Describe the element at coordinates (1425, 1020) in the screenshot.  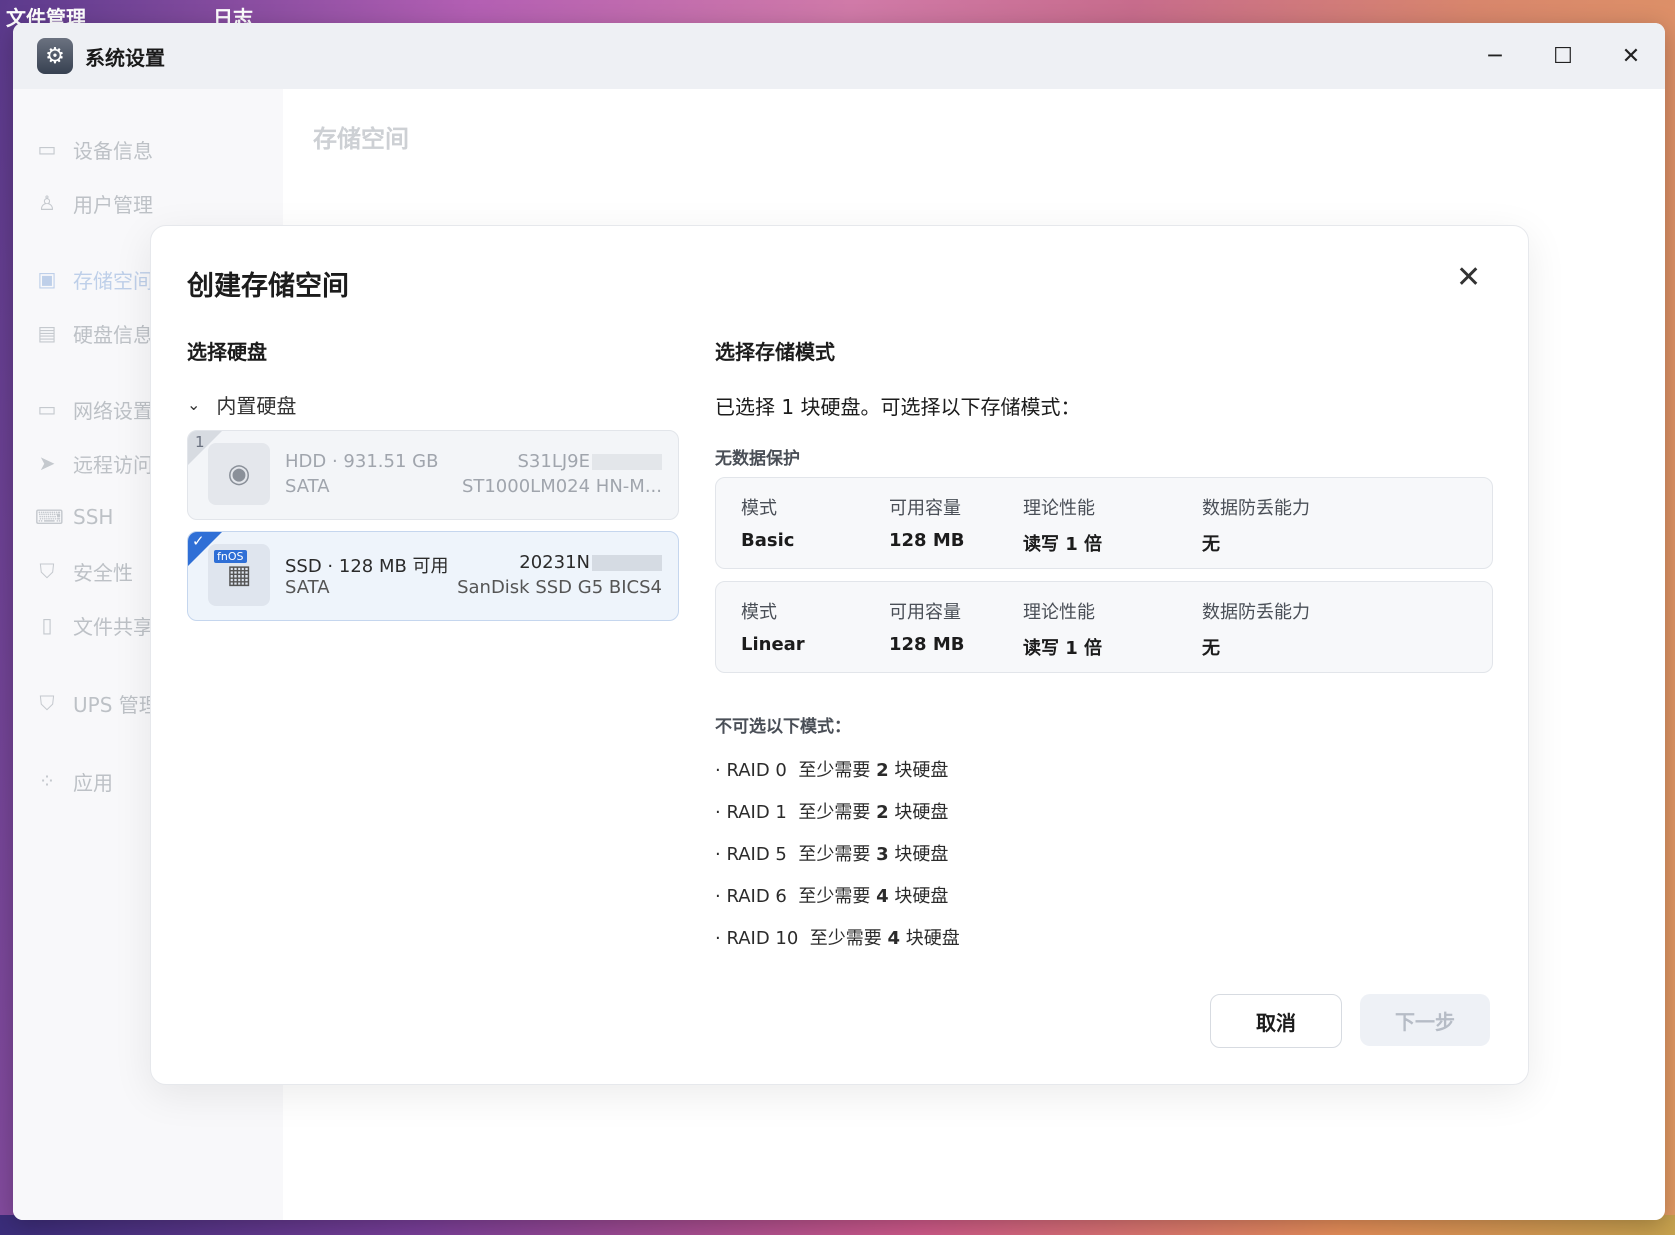
I see `next-button: 下一步` at that location.